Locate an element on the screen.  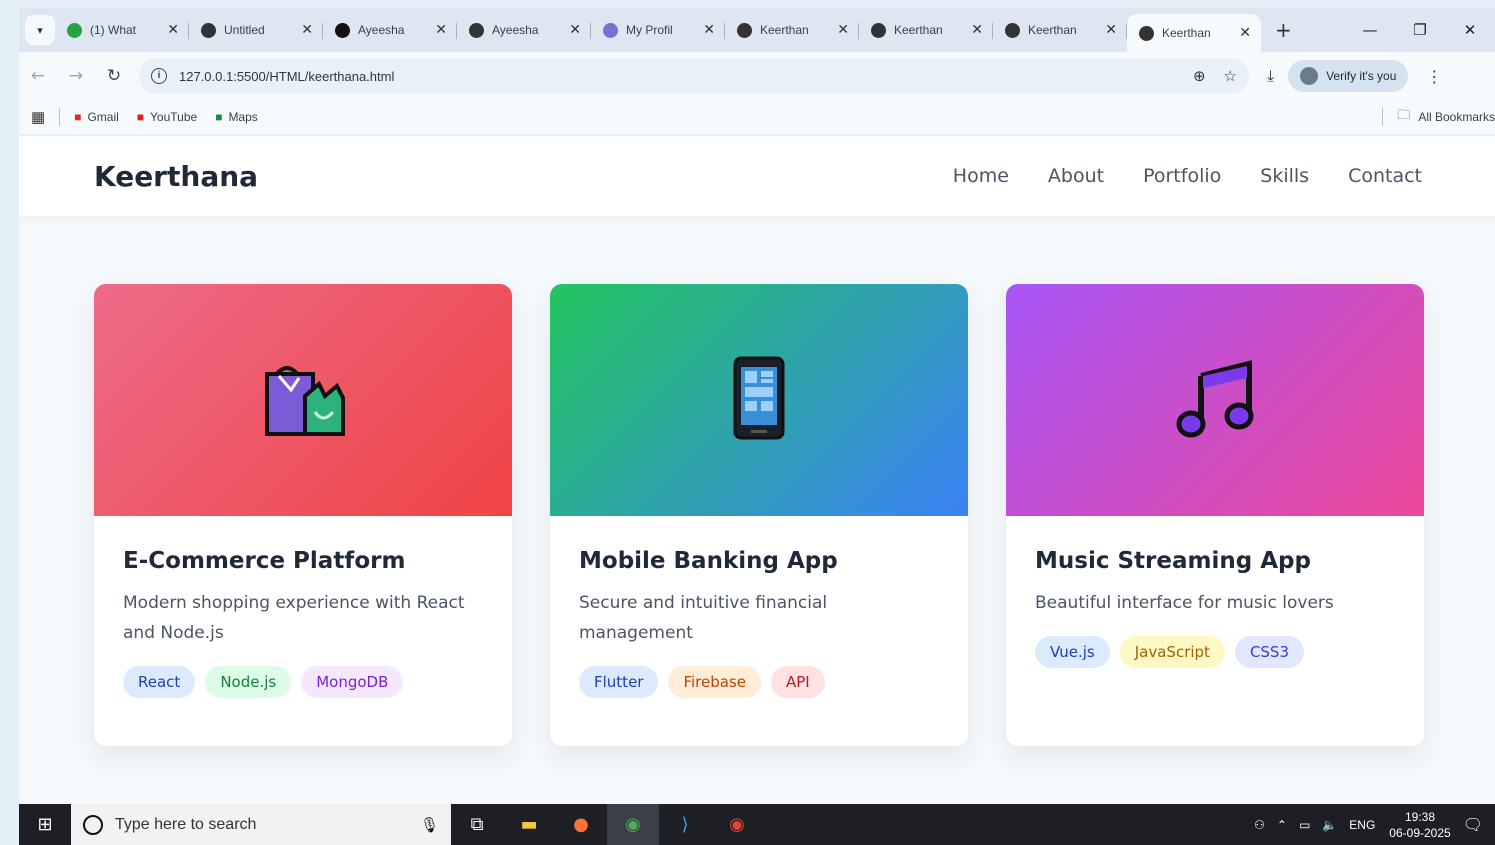
taskbar-search: Type here to search 🎙 is located at coordinates (261, 824).